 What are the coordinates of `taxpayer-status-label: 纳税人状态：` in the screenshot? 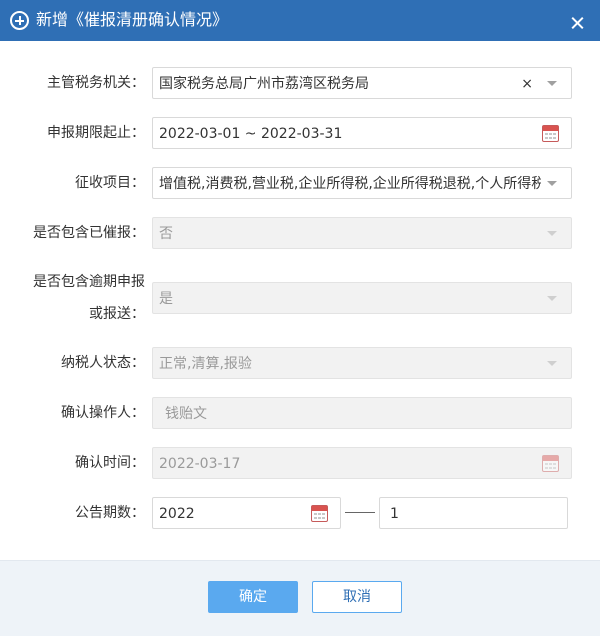 It's located at (103, 363).